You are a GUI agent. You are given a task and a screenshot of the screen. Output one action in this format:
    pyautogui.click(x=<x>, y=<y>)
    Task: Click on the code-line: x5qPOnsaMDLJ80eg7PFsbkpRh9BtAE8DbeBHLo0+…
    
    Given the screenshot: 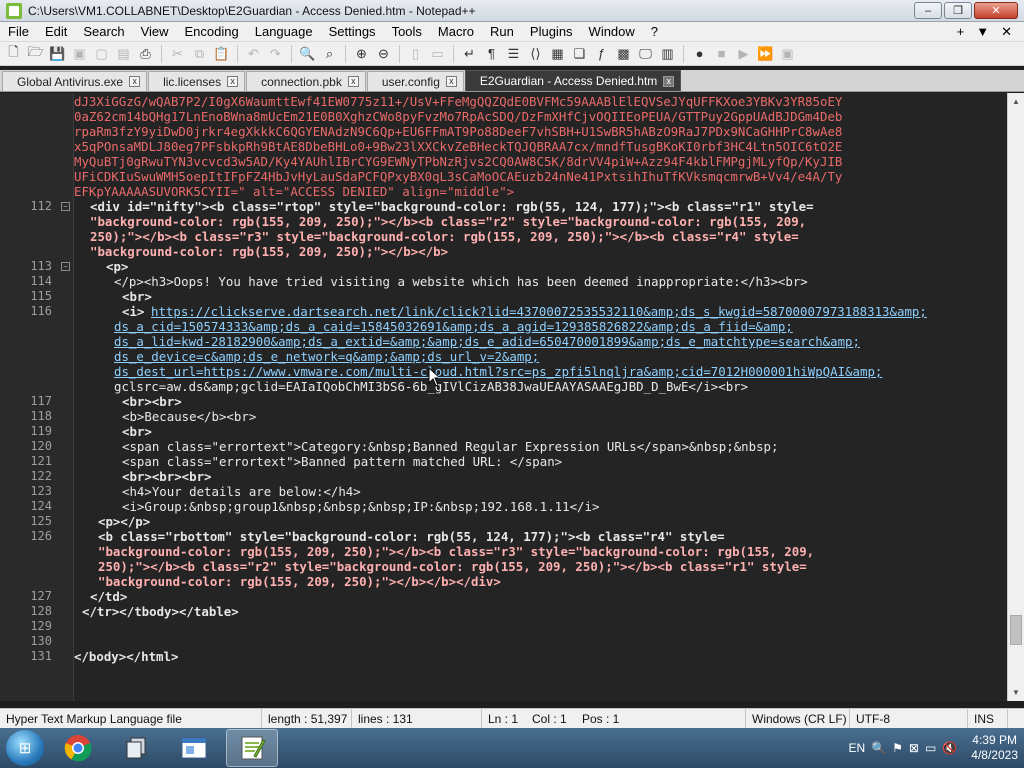 What is the action you would take?
    pyautogui.click(x=458, y=146)
    